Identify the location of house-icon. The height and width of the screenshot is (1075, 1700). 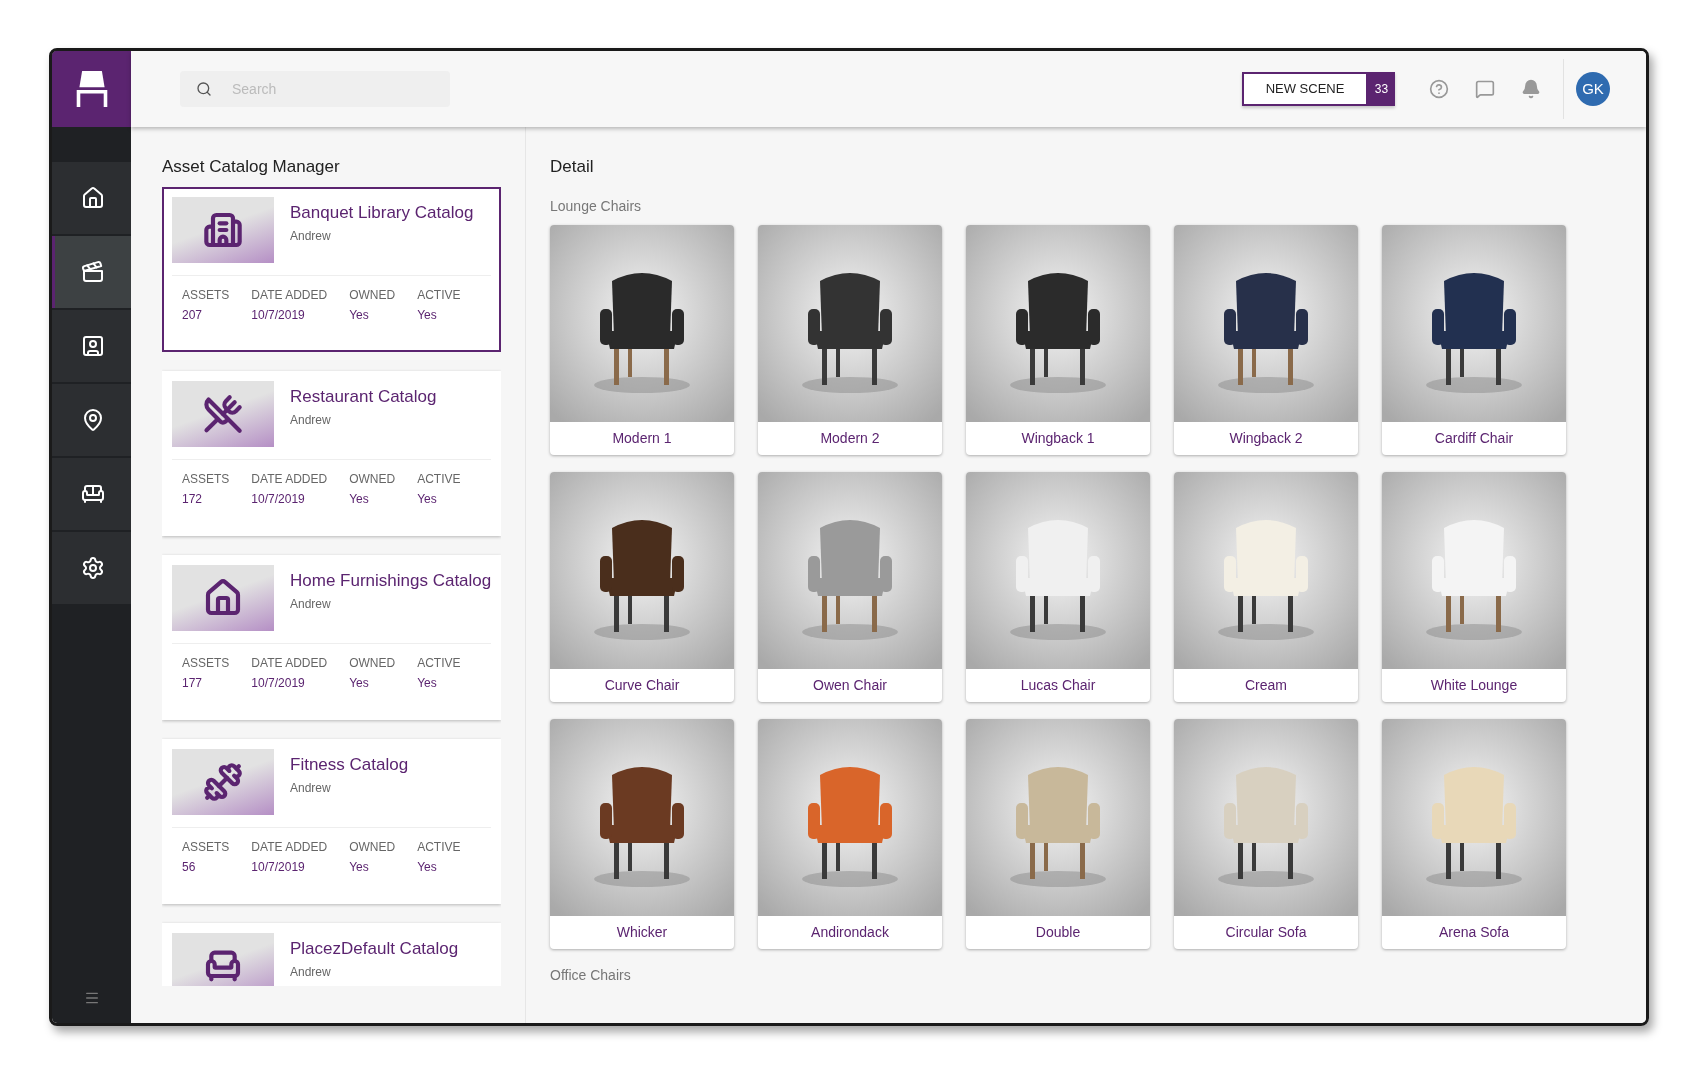
(223, 597).